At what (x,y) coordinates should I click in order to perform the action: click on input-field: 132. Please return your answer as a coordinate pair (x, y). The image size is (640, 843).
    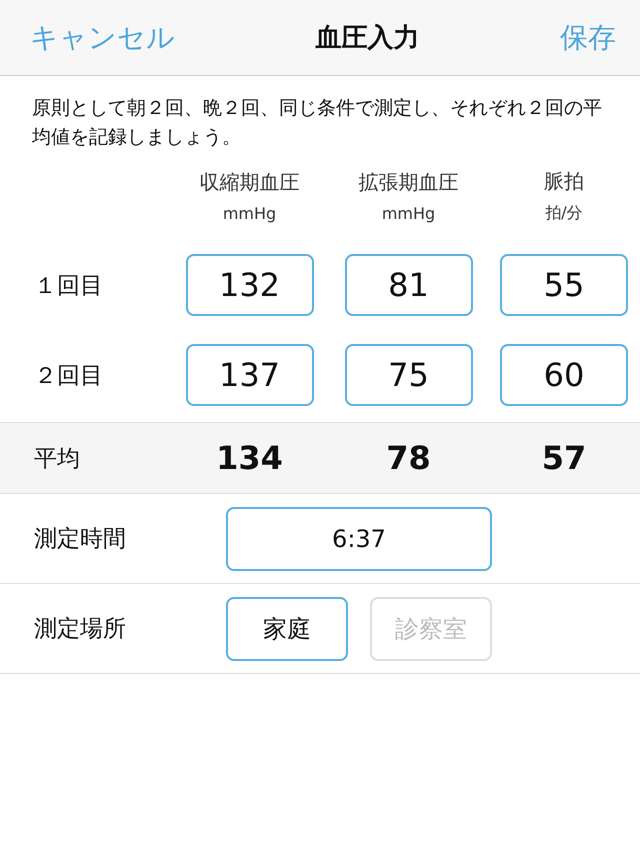
    Looking at the image, I should click on (250, 285).